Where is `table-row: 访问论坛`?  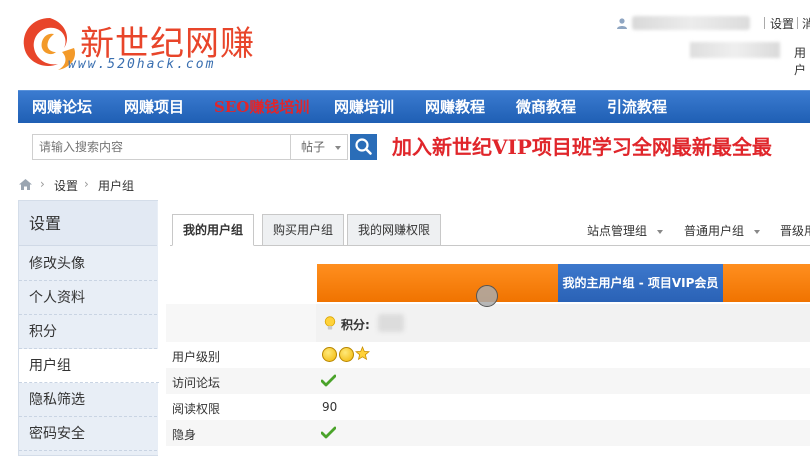
table-row: 访问论坛 is located at coordinates (488, 381).